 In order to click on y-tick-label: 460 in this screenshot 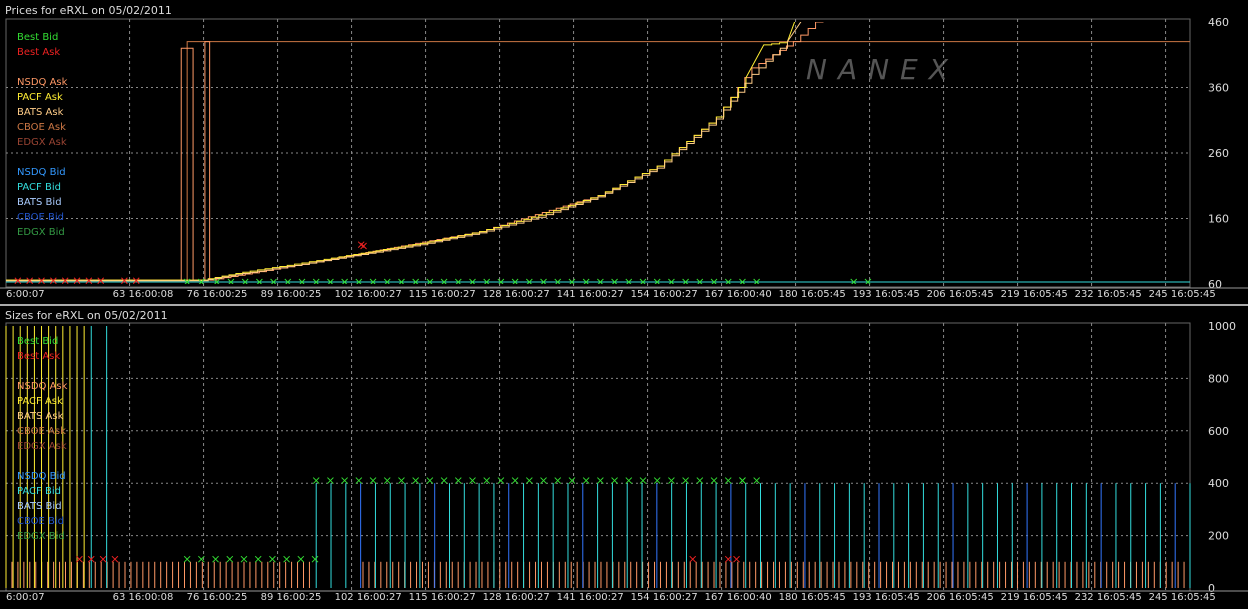, I will do `click(1218, 22)`.